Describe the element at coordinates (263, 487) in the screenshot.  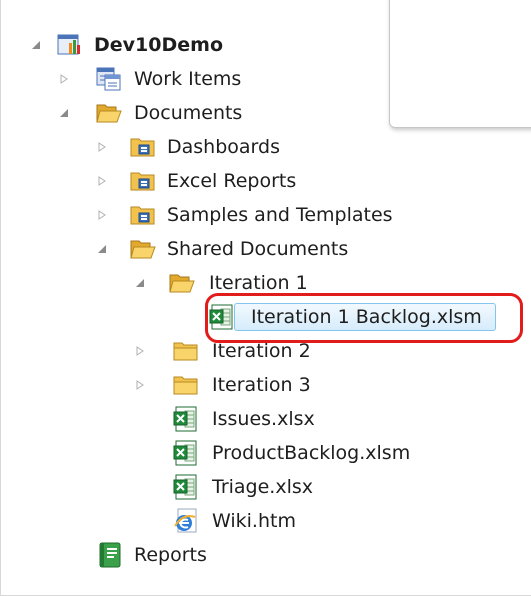
I see `tree-label: Triage.xlsx` at that location.